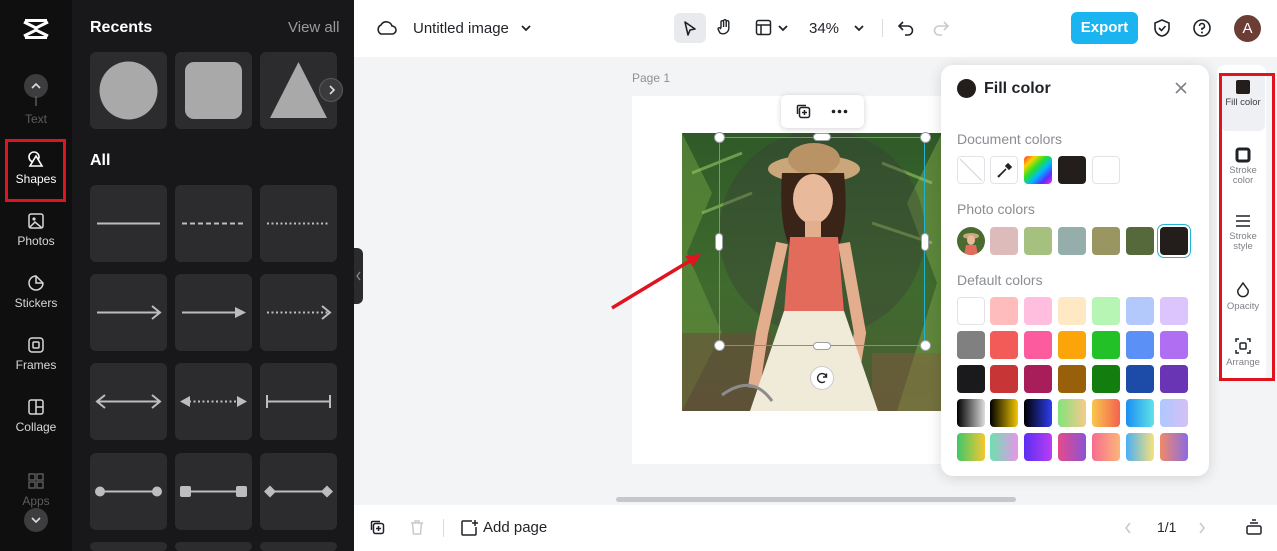 The height and width of the screenshot is (551, 1277). What do you see at coordinates (725, 27) in the screenshot?
I see `hand-icon` at bounding box center [725, 27].